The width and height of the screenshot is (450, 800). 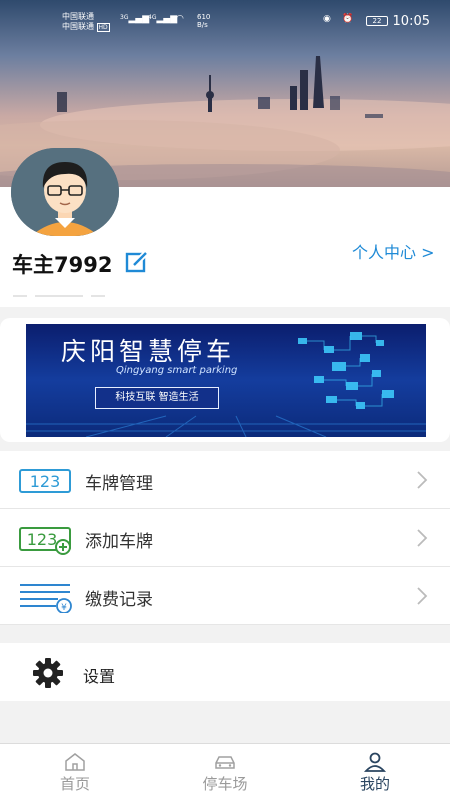 I want to click on eye-icon: ◉, so click(x=327, y=19).